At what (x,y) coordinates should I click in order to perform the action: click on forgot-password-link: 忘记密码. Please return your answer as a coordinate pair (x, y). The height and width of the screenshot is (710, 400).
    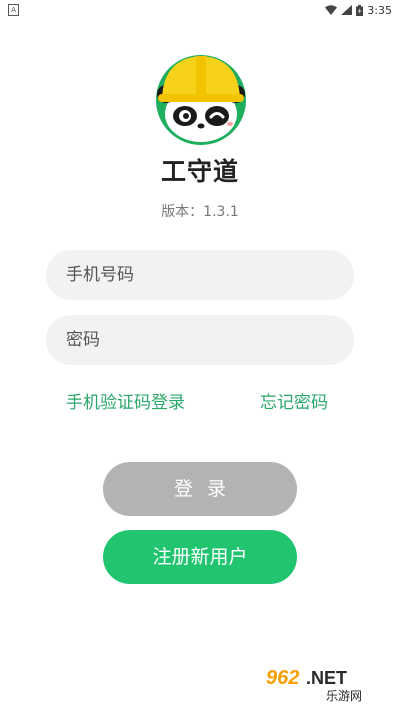
    Looking at the image, I should click on (294, 400).